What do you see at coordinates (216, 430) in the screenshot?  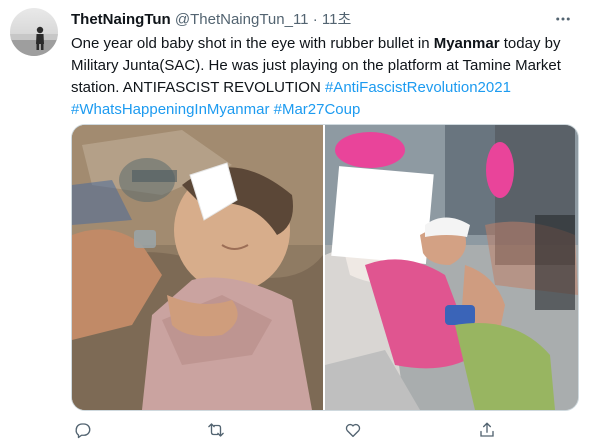 I see `retweet-icon` at bounding box center [216, 430].